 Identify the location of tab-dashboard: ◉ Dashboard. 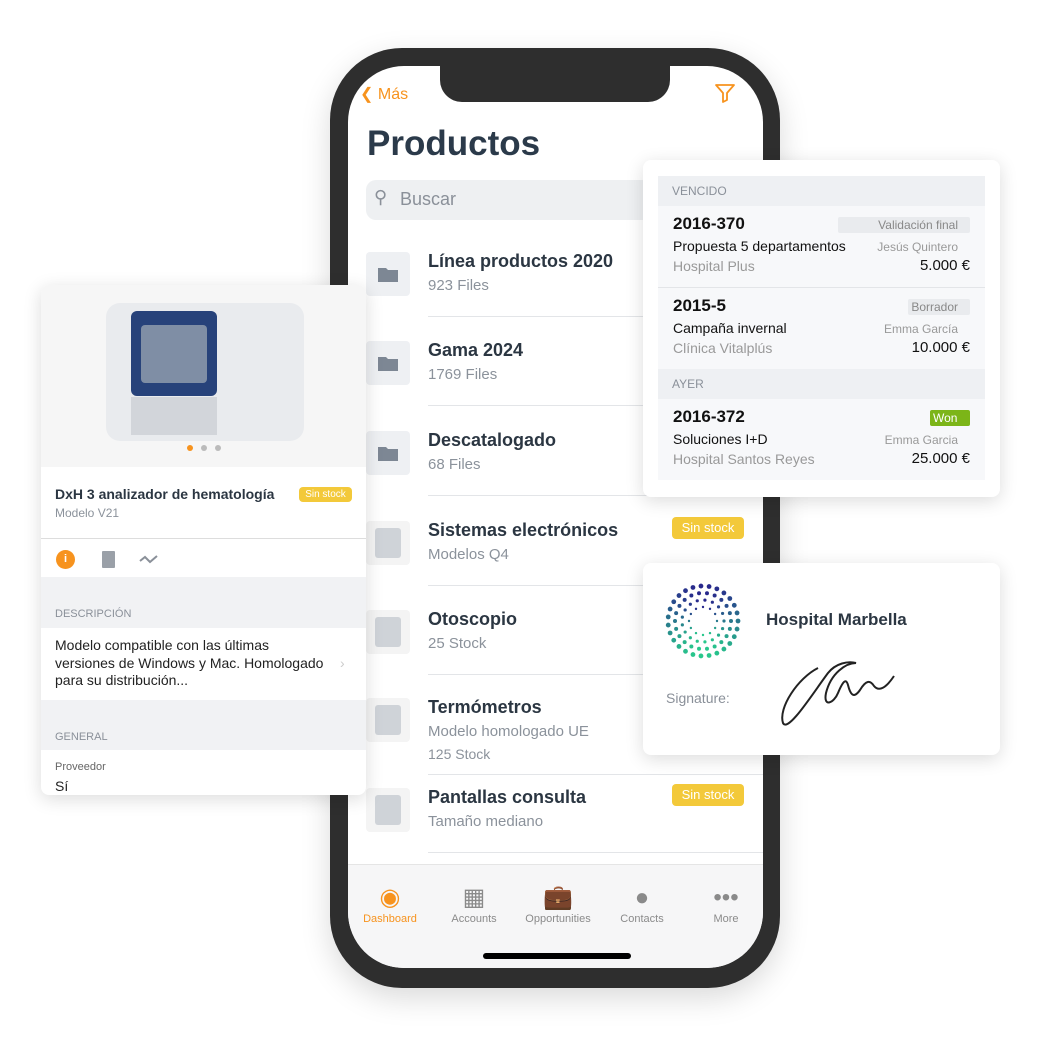
(390, 904).